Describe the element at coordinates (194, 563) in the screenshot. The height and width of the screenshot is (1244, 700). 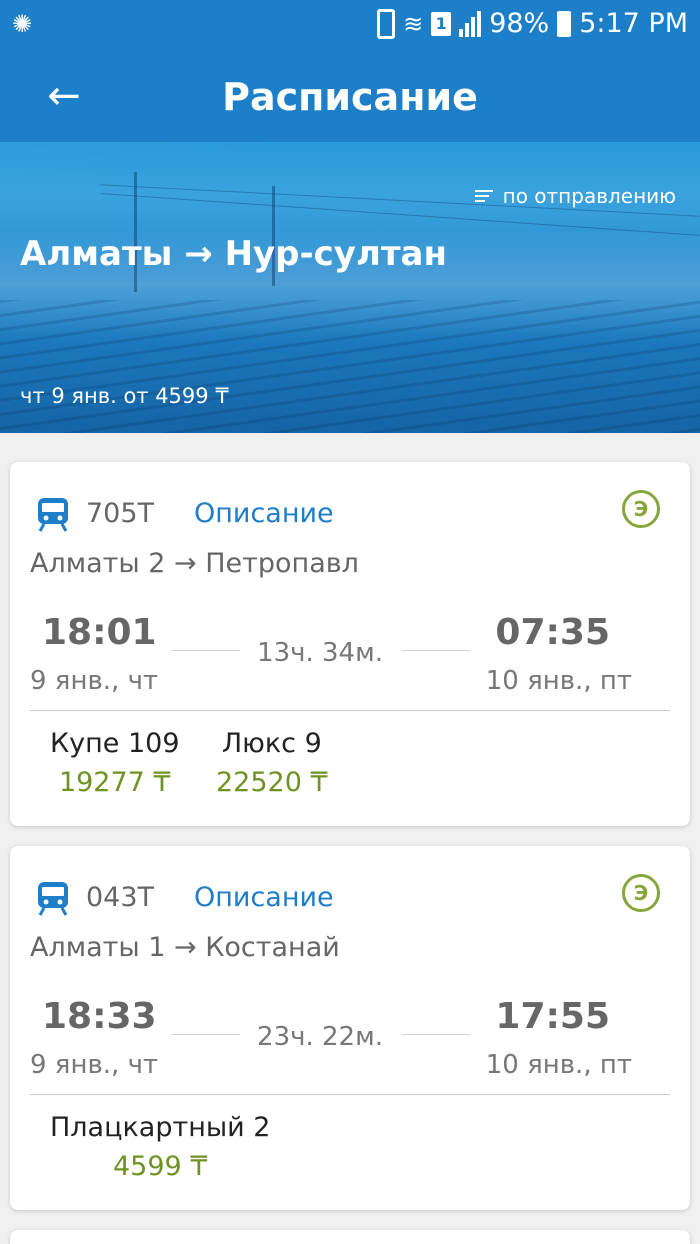
I see `train-route: Алматы 2 → Петропавл` at that location.